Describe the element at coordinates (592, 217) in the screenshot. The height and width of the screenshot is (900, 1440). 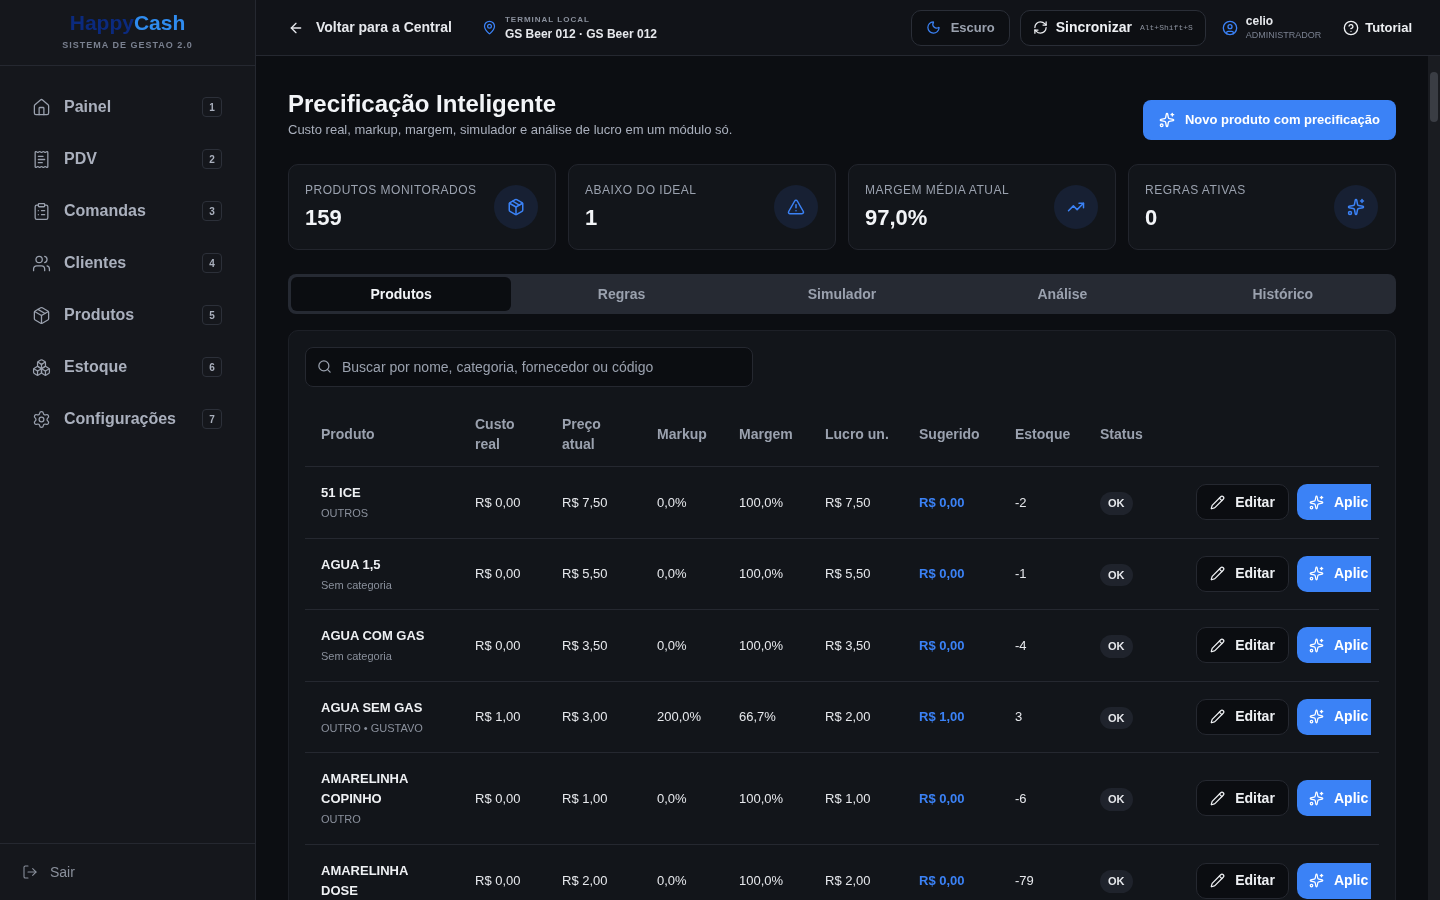
I see `stat-value: 1` at that location.